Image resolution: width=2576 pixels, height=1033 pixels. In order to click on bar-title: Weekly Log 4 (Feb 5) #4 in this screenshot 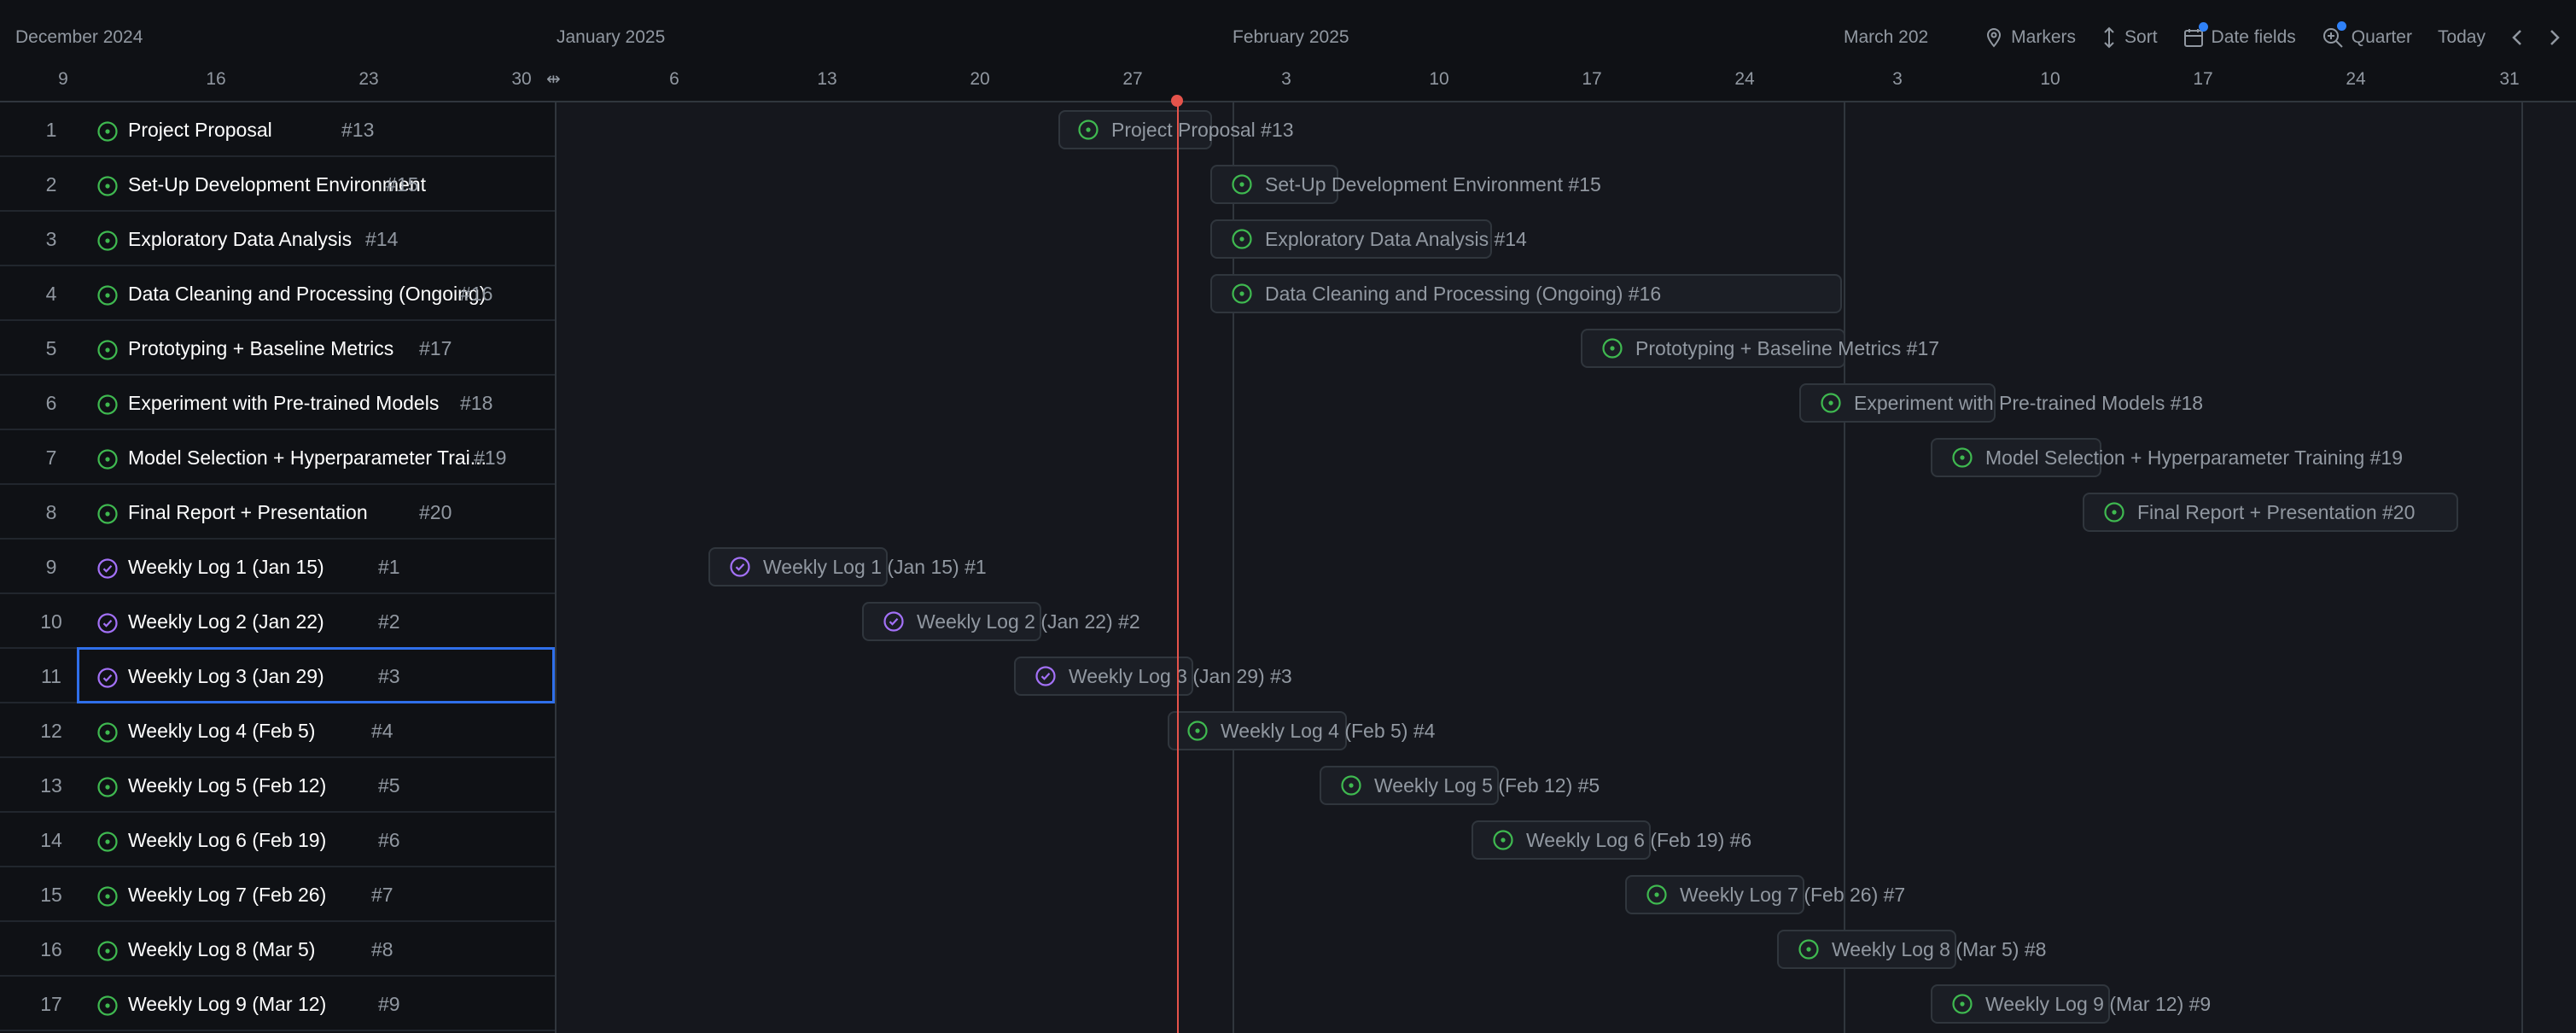, I will do `click(1328, 731)`.